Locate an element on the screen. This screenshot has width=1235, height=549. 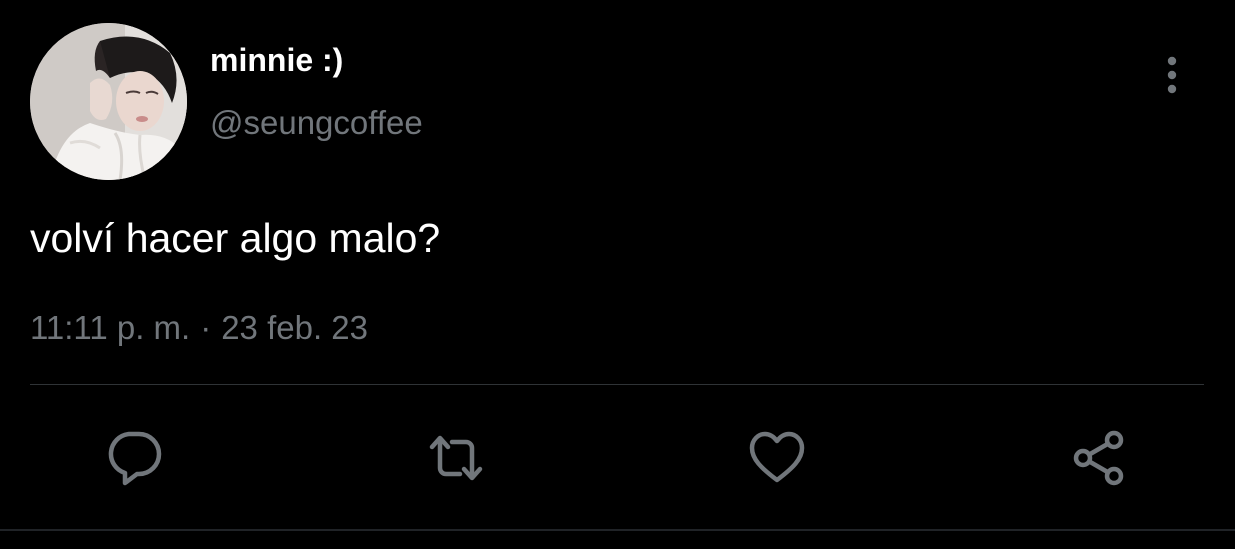
tweet-timestamp: 11:11 p. m. · 23 feb. 23 is located at coordinates (199, 328).